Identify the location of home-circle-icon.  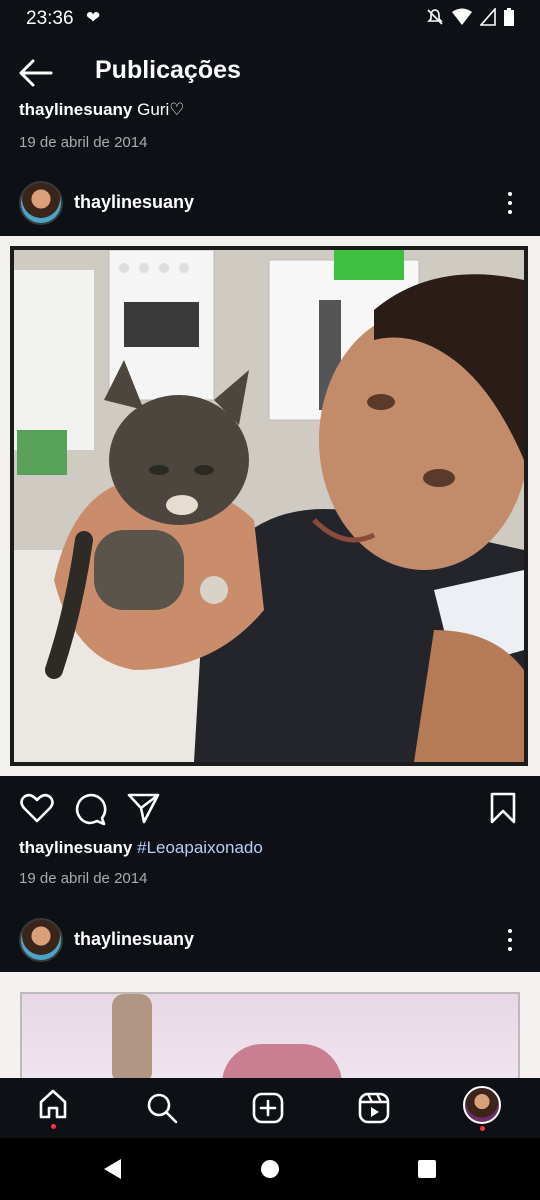
(270, 1169).